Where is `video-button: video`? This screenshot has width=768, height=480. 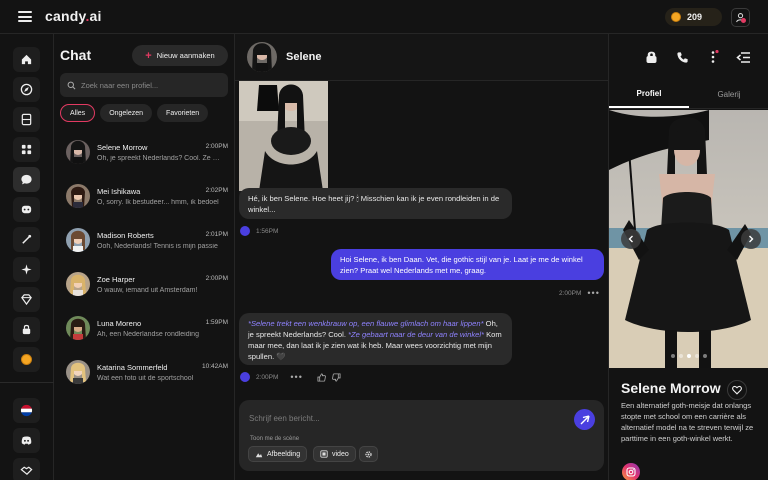 video-button: video is located at coordinates (334, 454).